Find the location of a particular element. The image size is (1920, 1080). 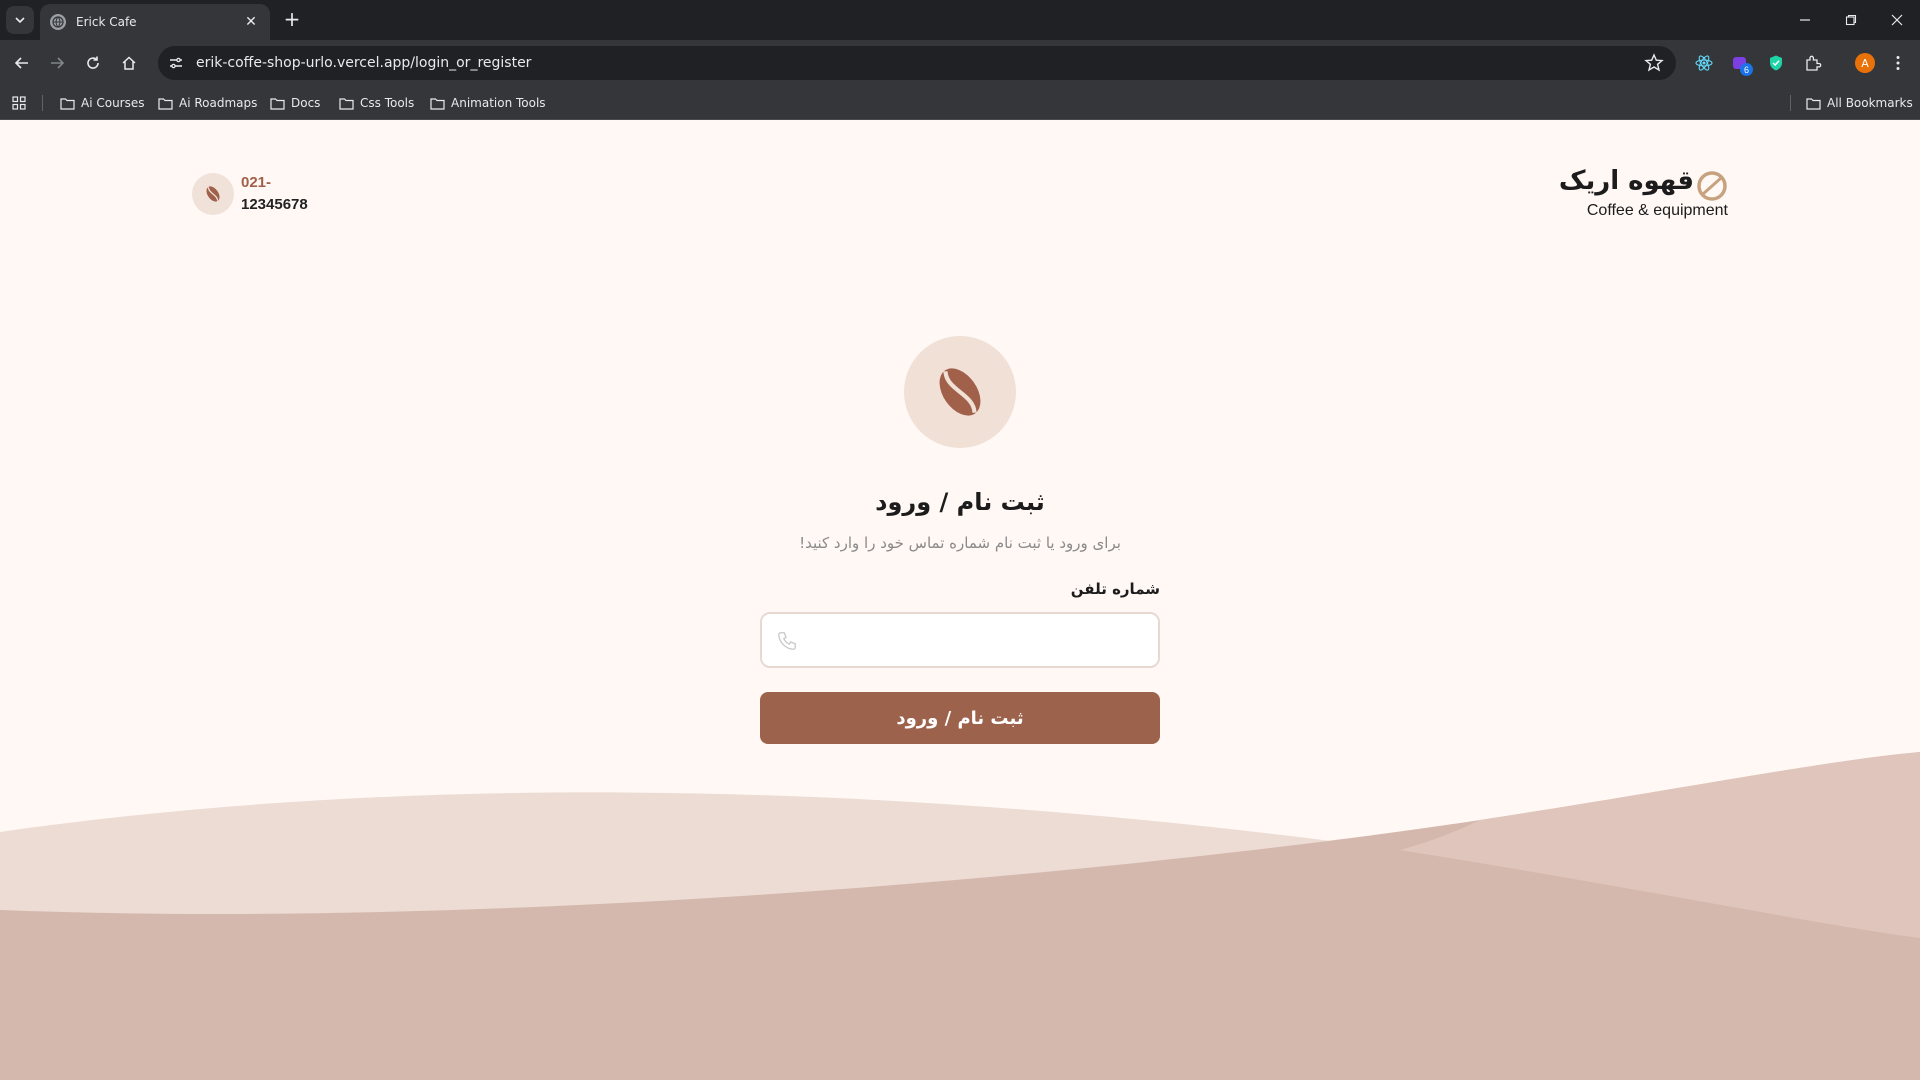

header-contact: 021- 12345678 is located at coordinates (250, 194).